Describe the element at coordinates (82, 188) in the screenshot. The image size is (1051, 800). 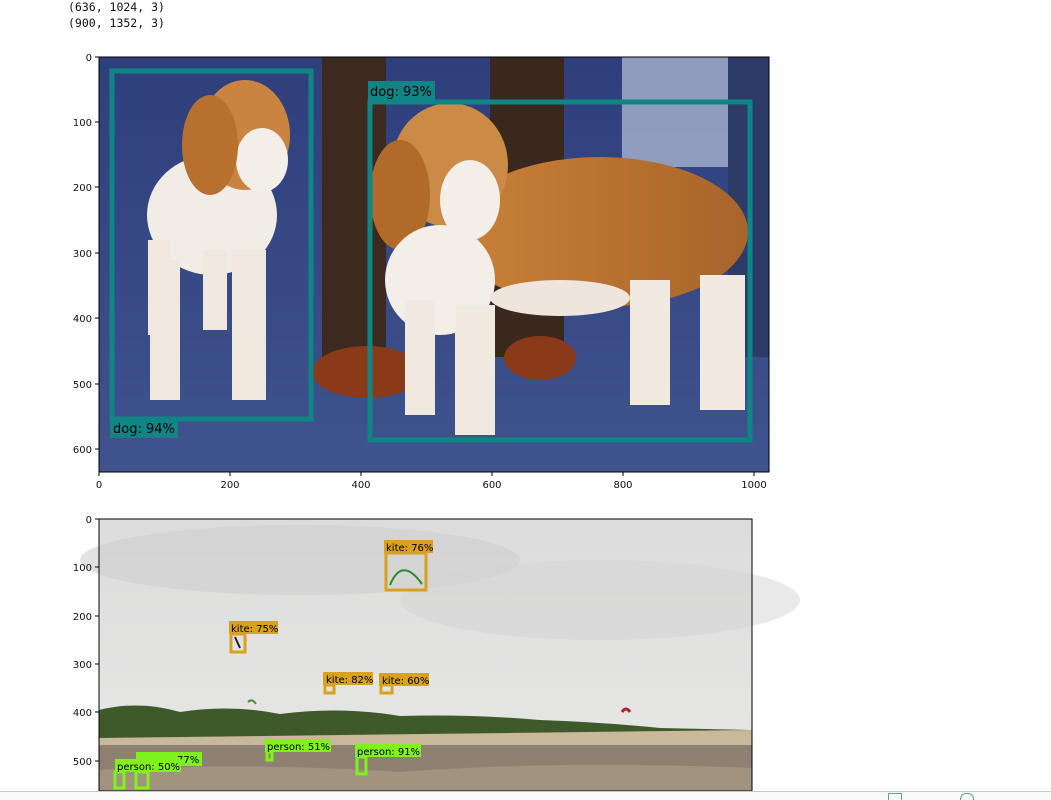
I see `fig1-ytick-200: 200` at that location.